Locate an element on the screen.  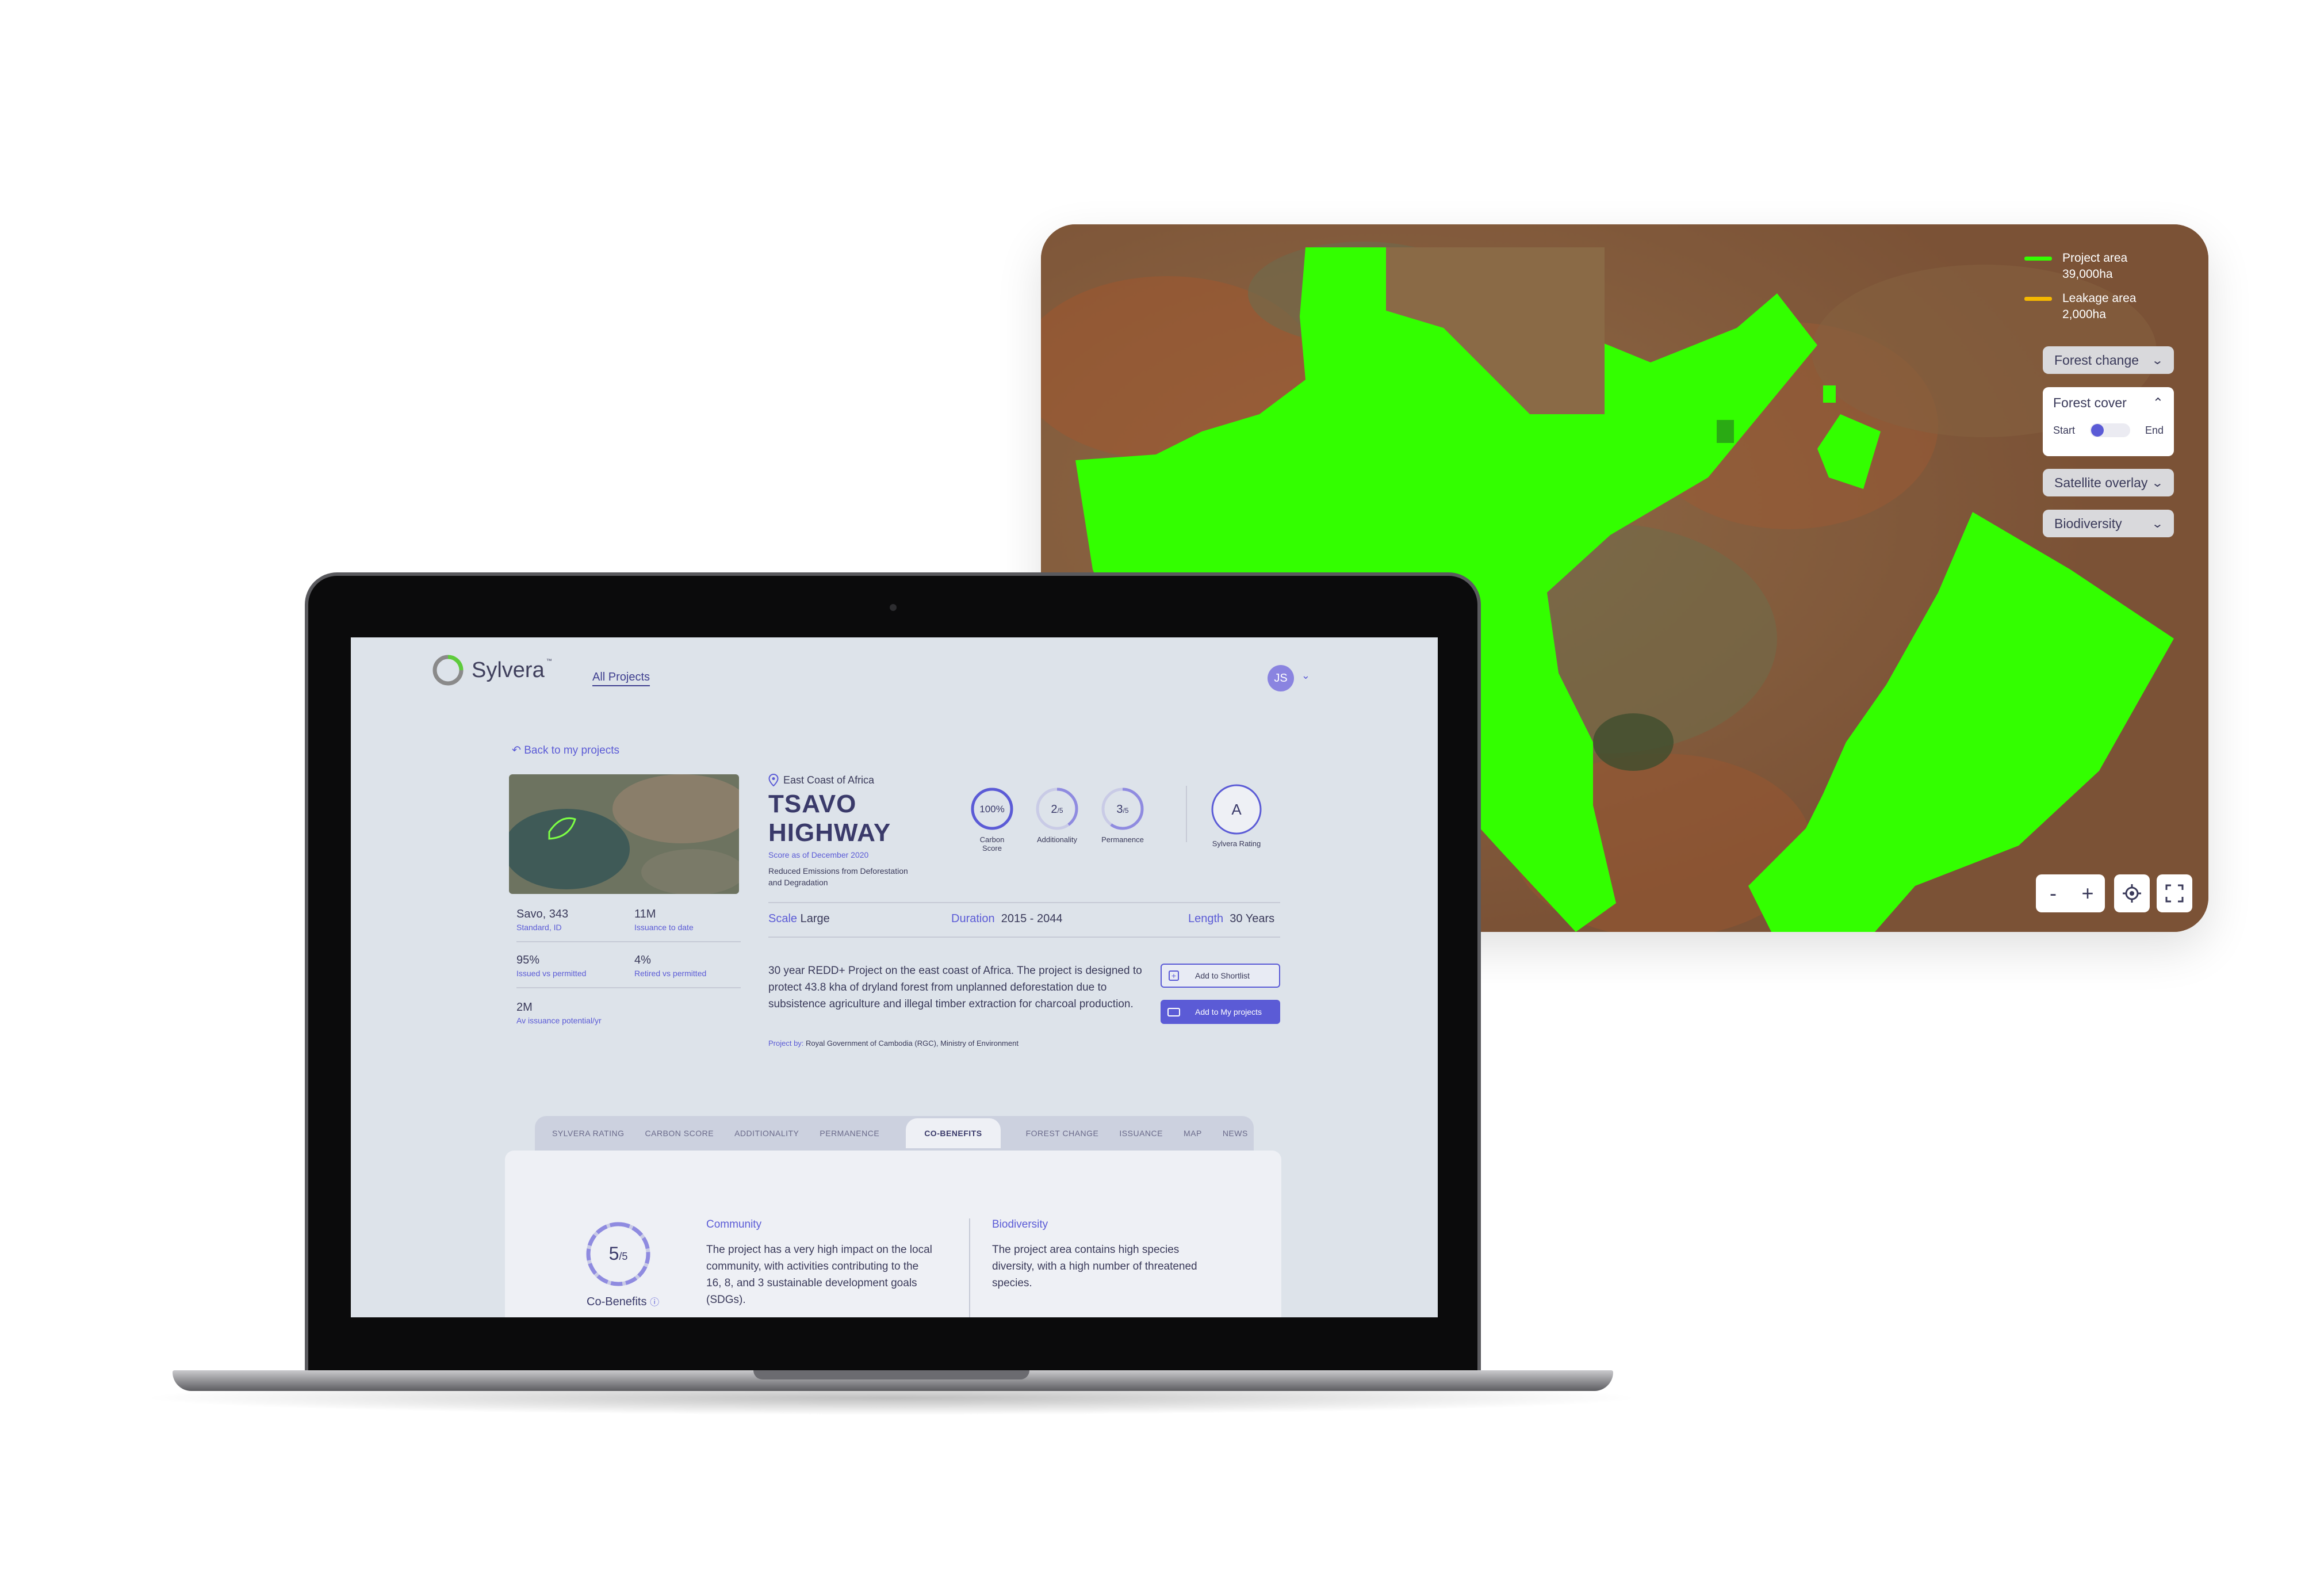
location-label: East Coast of Africa is located at coordinates (829, 780).